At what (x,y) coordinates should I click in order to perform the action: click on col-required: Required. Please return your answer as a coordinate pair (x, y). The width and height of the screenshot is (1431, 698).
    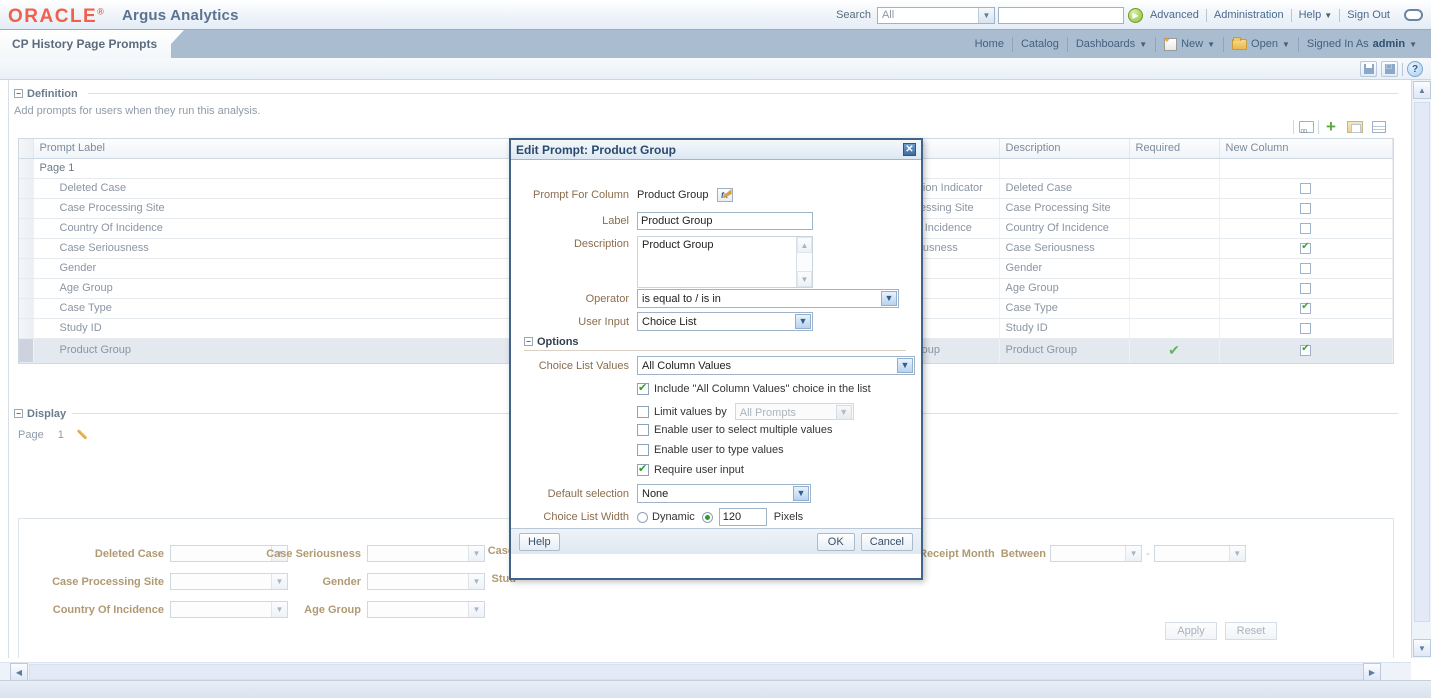
    Looking at the image, I should click on (1174, 149).